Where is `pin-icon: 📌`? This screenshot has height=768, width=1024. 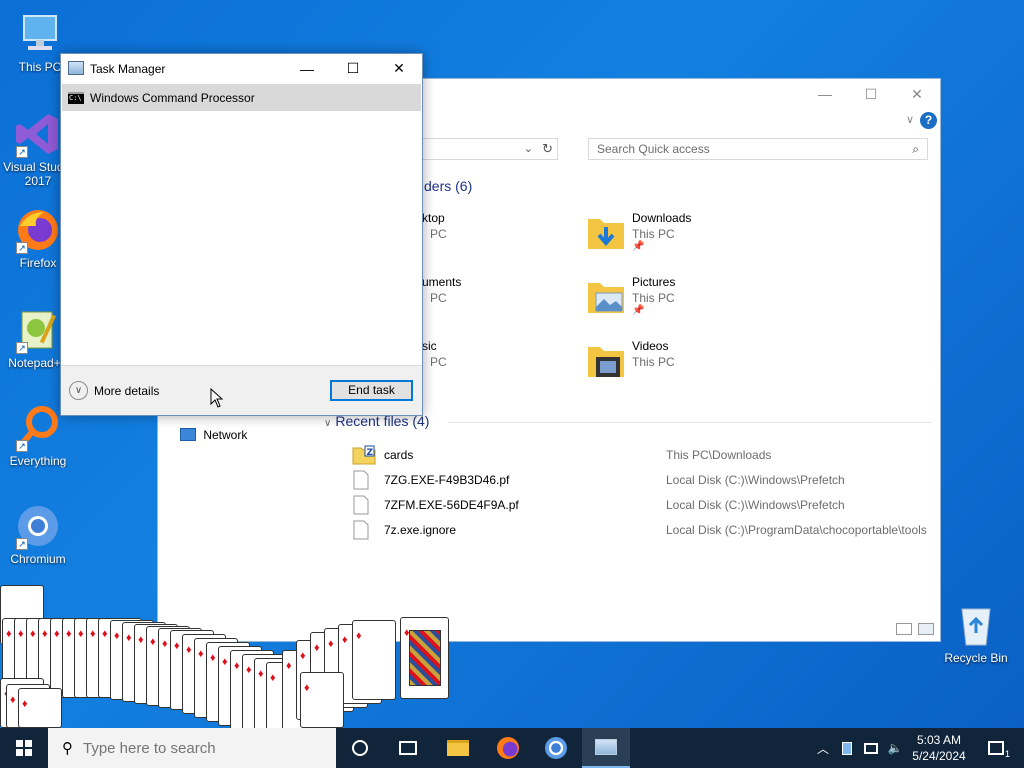
pin-icon: 📌 is located at coordinates (638, 246).